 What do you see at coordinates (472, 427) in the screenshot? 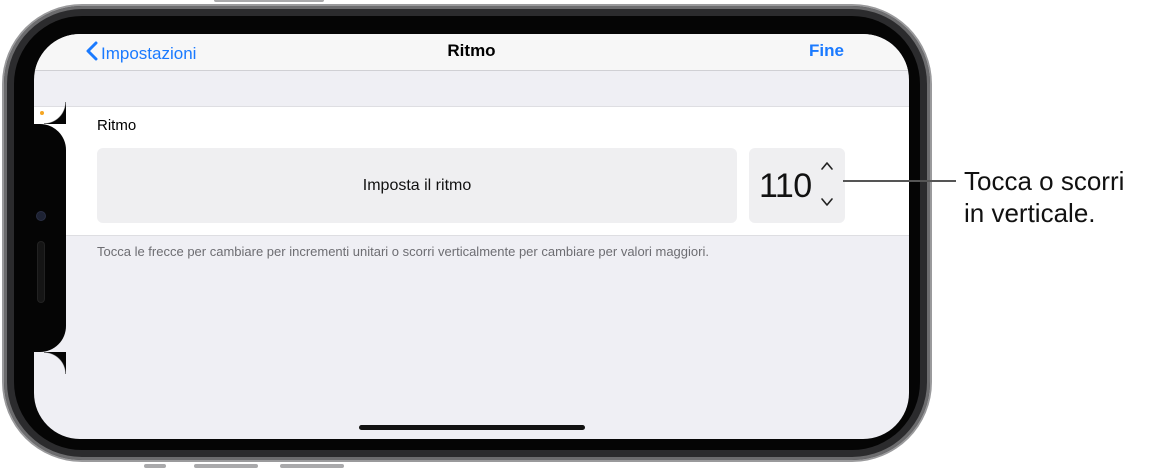
I see `home-indicator` at bounding box center [472, 427].